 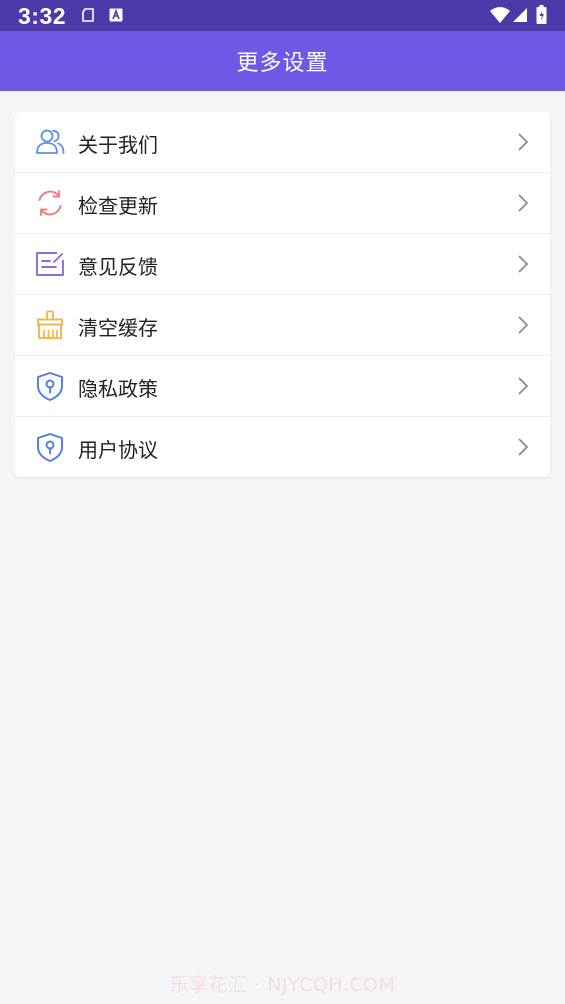 What do you see at coordinates (282, 142) in the screenshot?
I see `menu-item-about-us: 关于我们` at bounding box center [282, 142].